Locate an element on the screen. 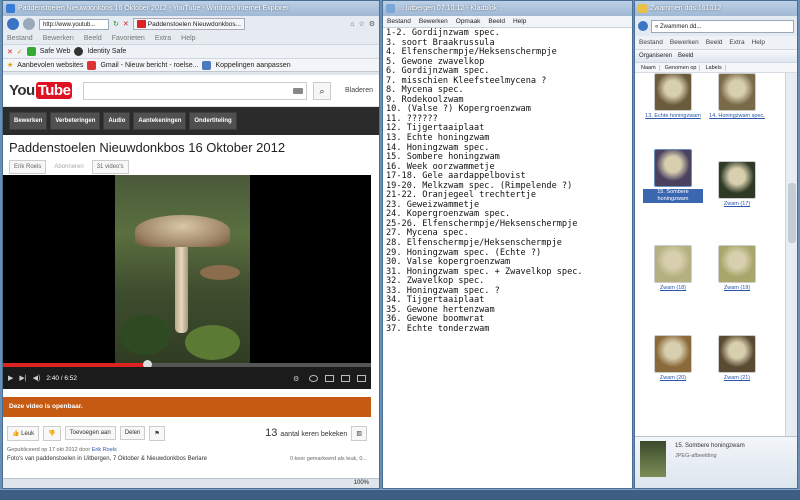 This screenshot has width=800, height=500. np-menu-bestand: Bestand is located at coordinates (399, 21).